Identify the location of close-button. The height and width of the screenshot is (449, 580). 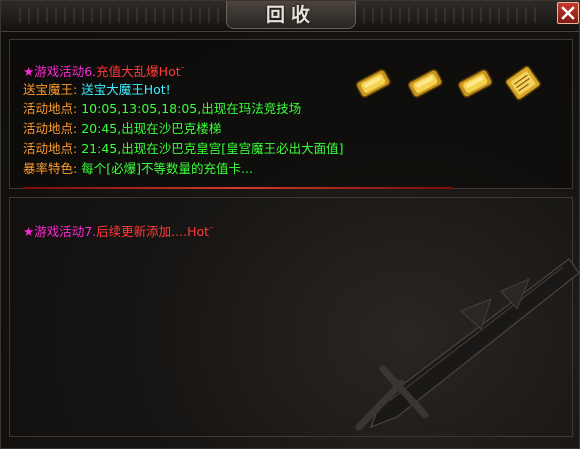
(568, 13).